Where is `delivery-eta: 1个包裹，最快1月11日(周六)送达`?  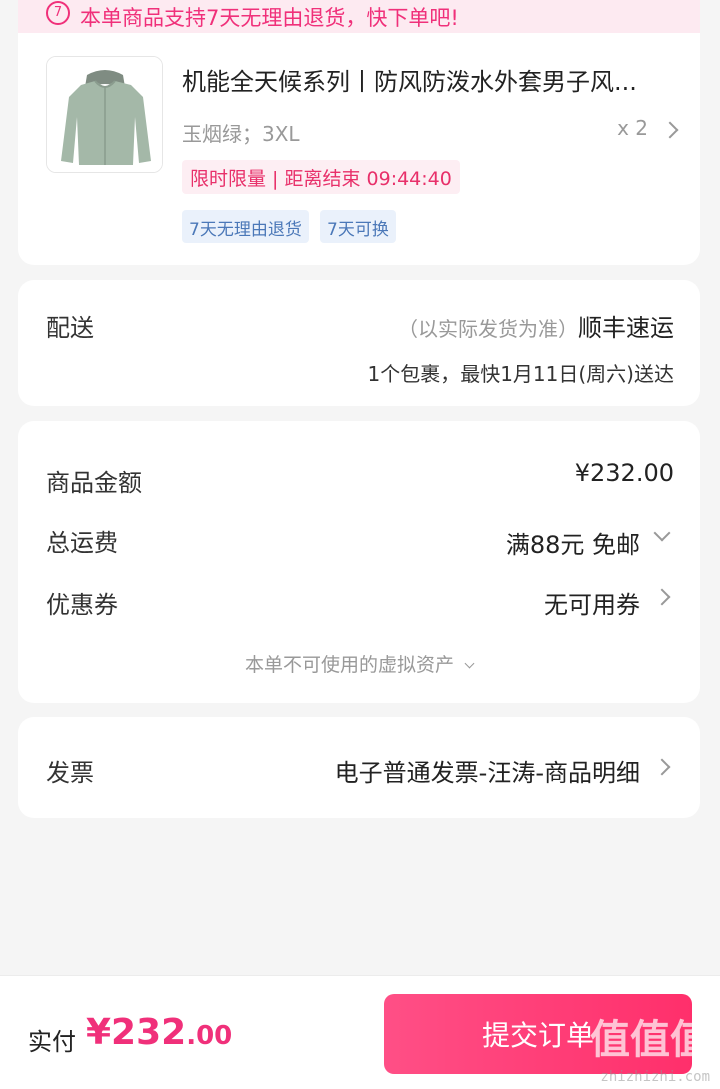
delivery-eta: 1个包裹，最快1月11日(周六)送达 is located at coordinates (520, 374).